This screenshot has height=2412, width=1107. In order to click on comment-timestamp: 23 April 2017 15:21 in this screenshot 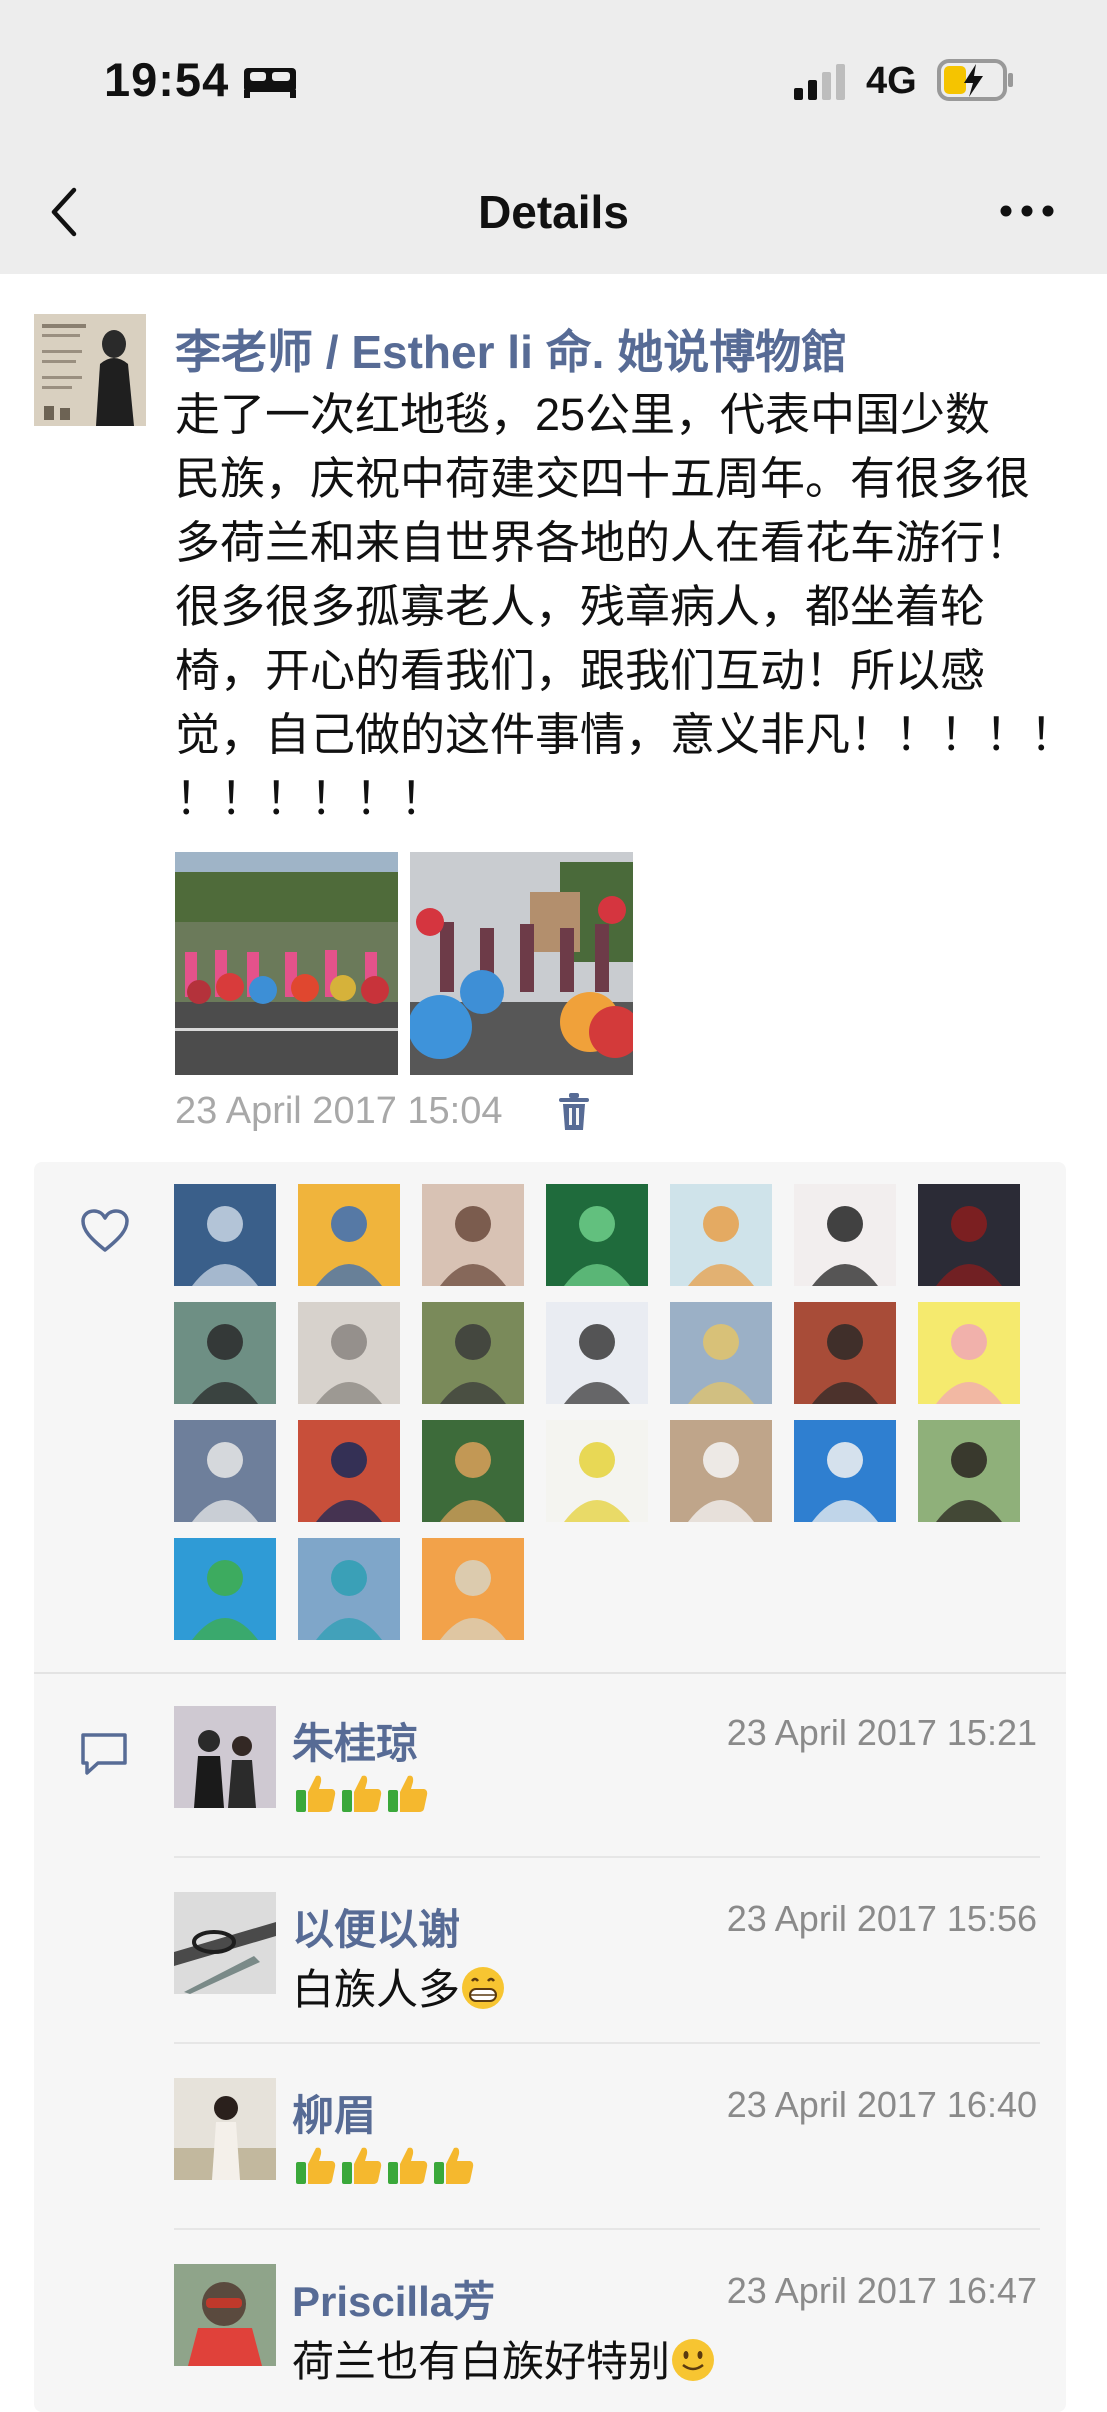, I will do `click(881, 1732)`.